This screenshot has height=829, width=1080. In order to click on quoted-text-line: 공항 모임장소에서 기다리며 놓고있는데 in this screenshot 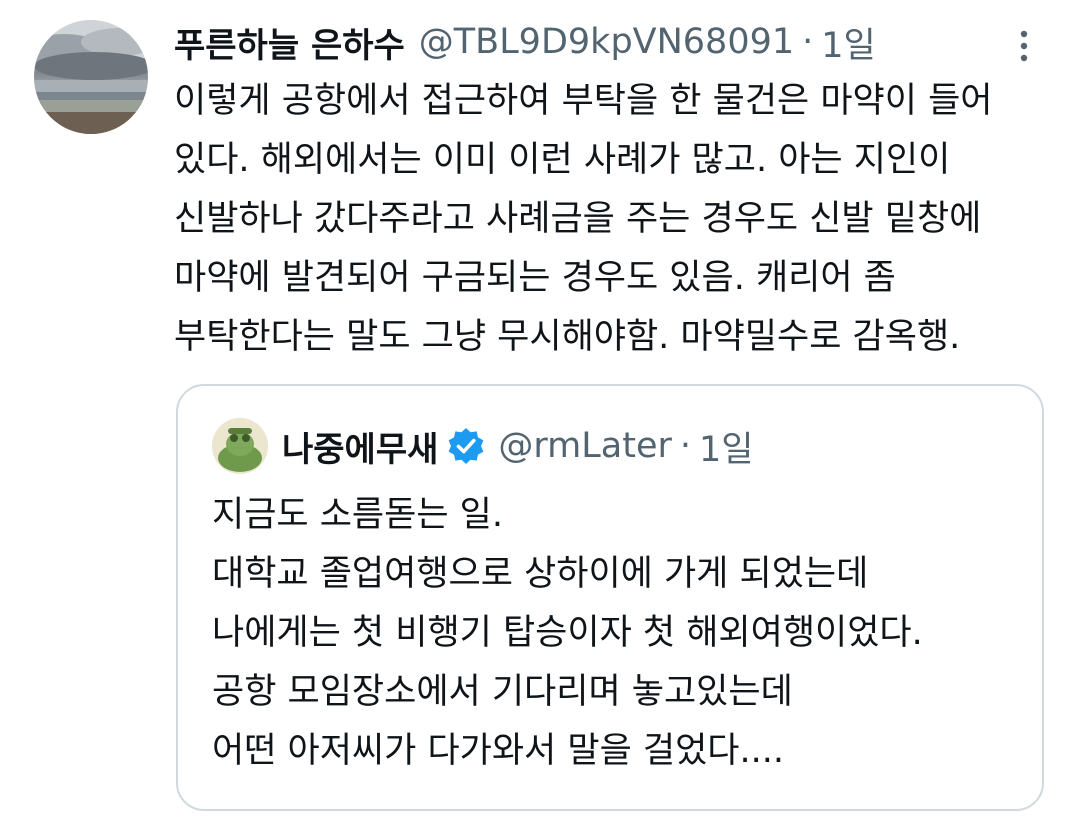, I will do `click(502, 692)`.